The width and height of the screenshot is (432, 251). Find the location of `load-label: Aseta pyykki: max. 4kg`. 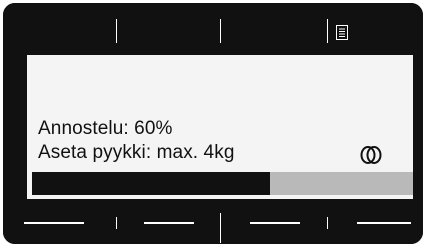

load-label: Aseta pyykki: max. 4kg is located at coordinates (136, 152).